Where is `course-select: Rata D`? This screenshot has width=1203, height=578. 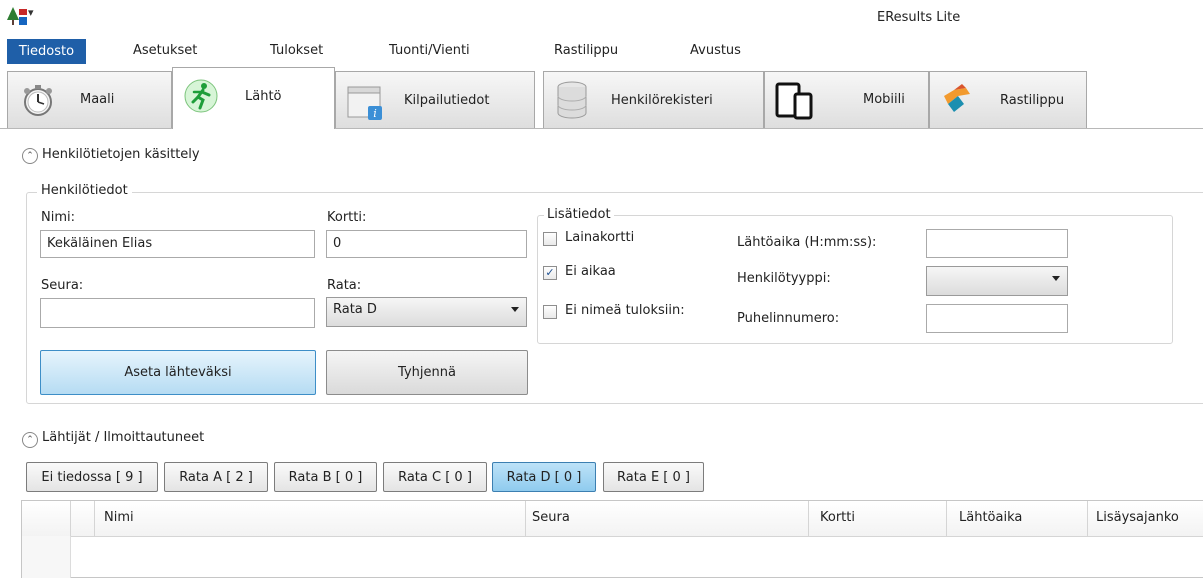 course-select: Rata D is located at coordinates (426, 312).